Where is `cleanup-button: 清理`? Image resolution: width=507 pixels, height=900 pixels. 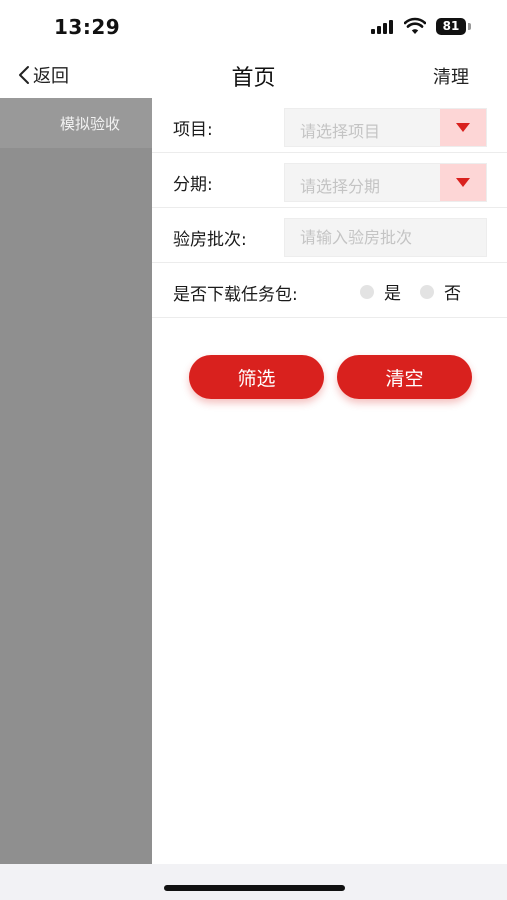
cleanup-button: 清理 is located at coordinates (451, 76).